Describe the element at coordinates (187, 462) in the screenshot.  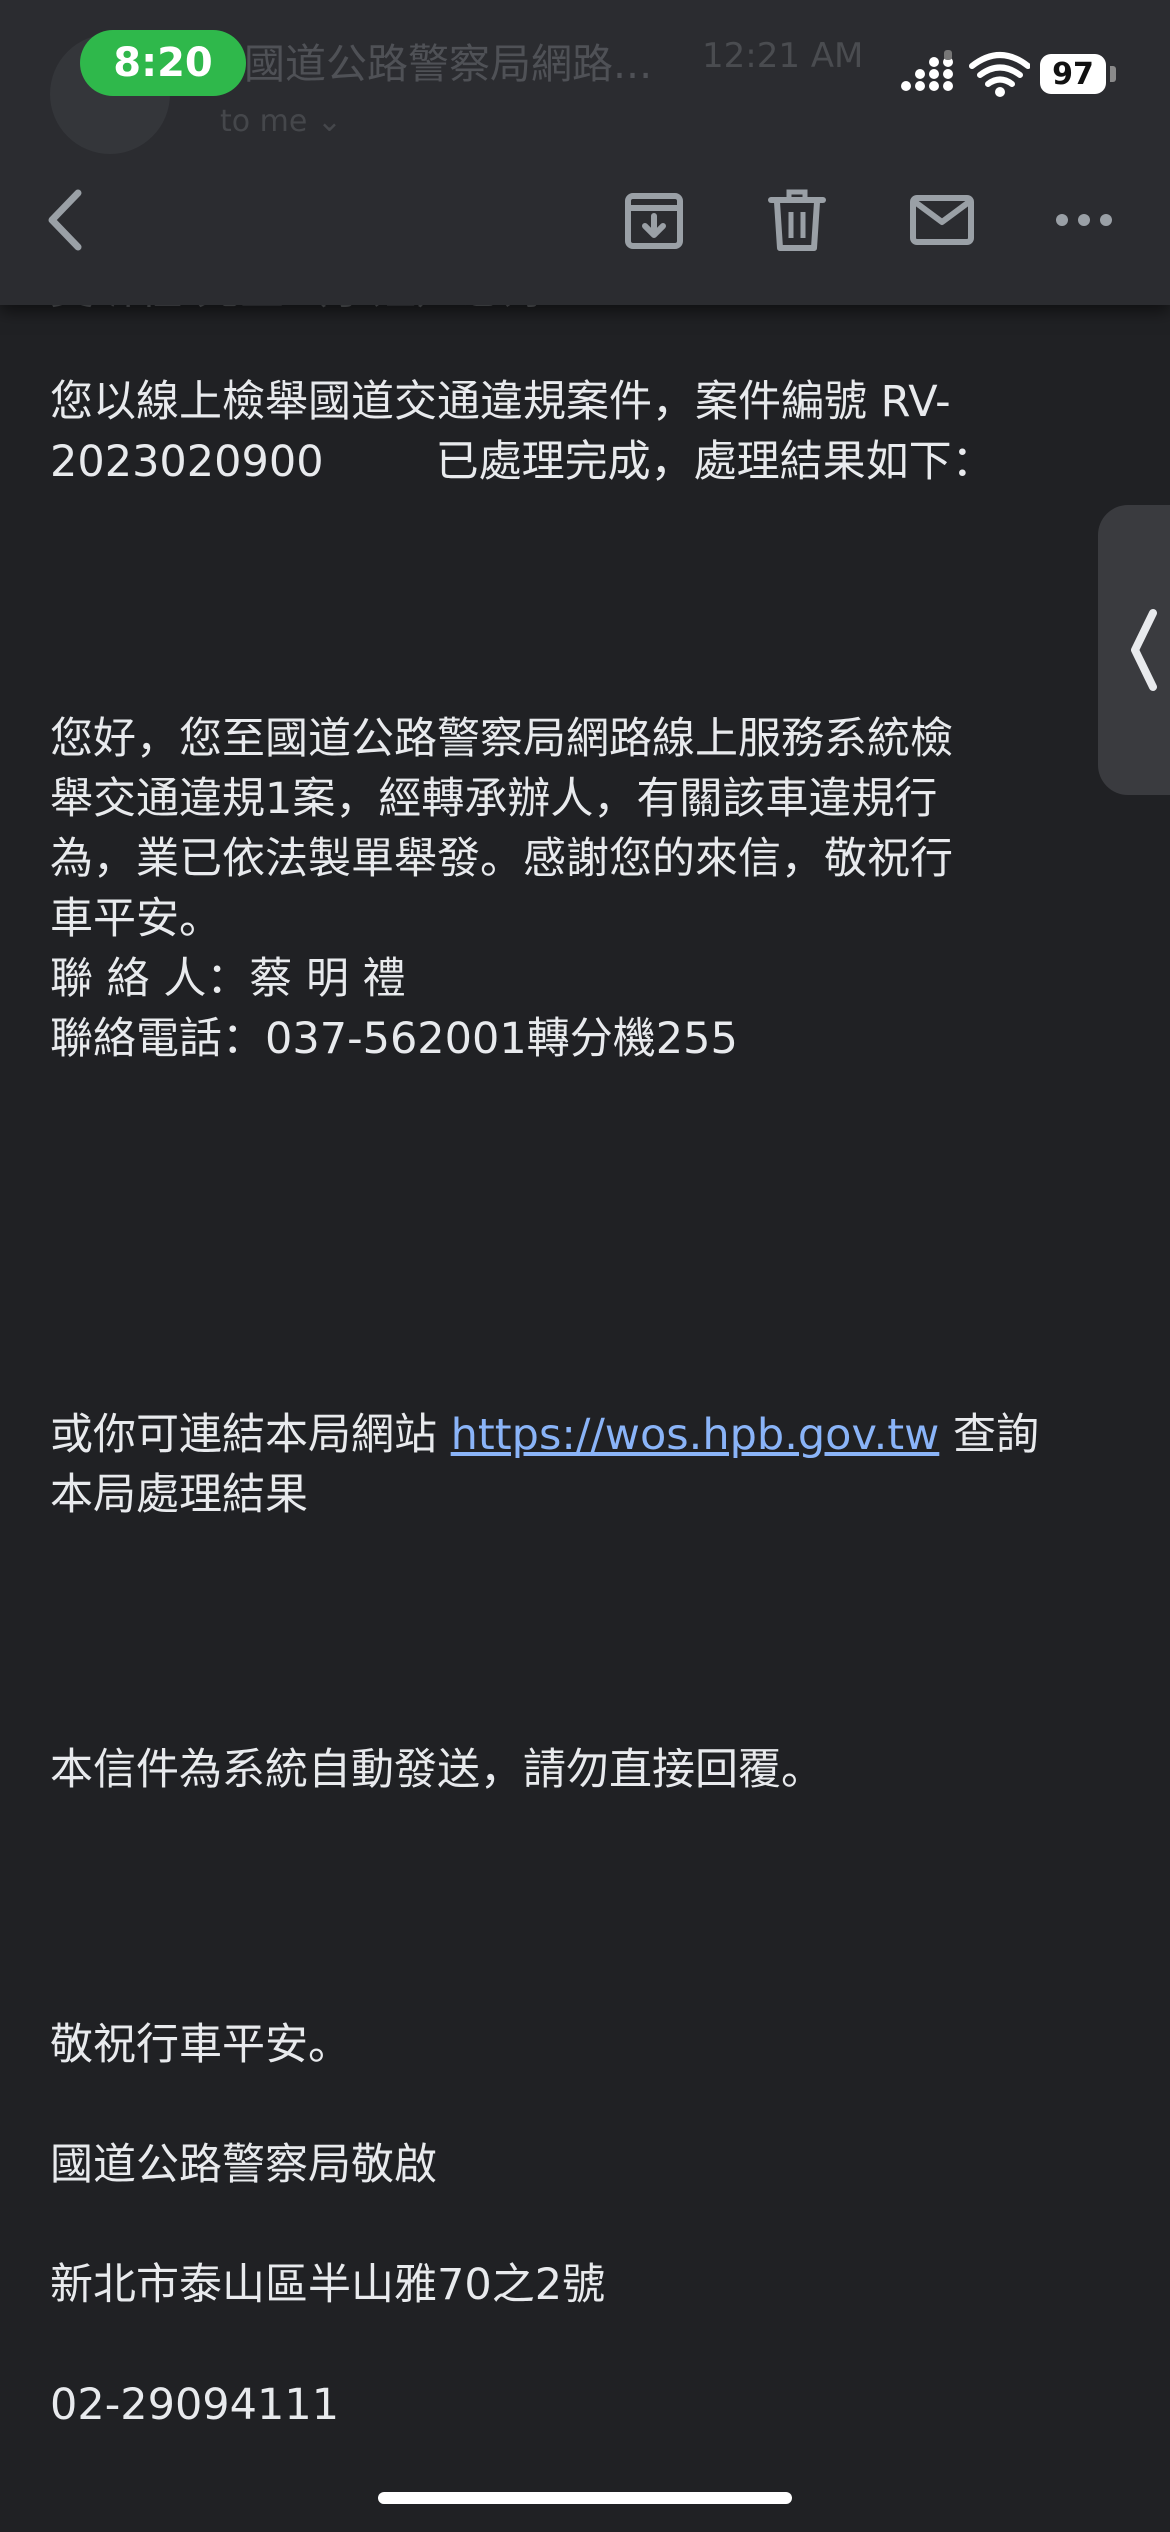
I see `case-number-partial: 2023020900` at that location.